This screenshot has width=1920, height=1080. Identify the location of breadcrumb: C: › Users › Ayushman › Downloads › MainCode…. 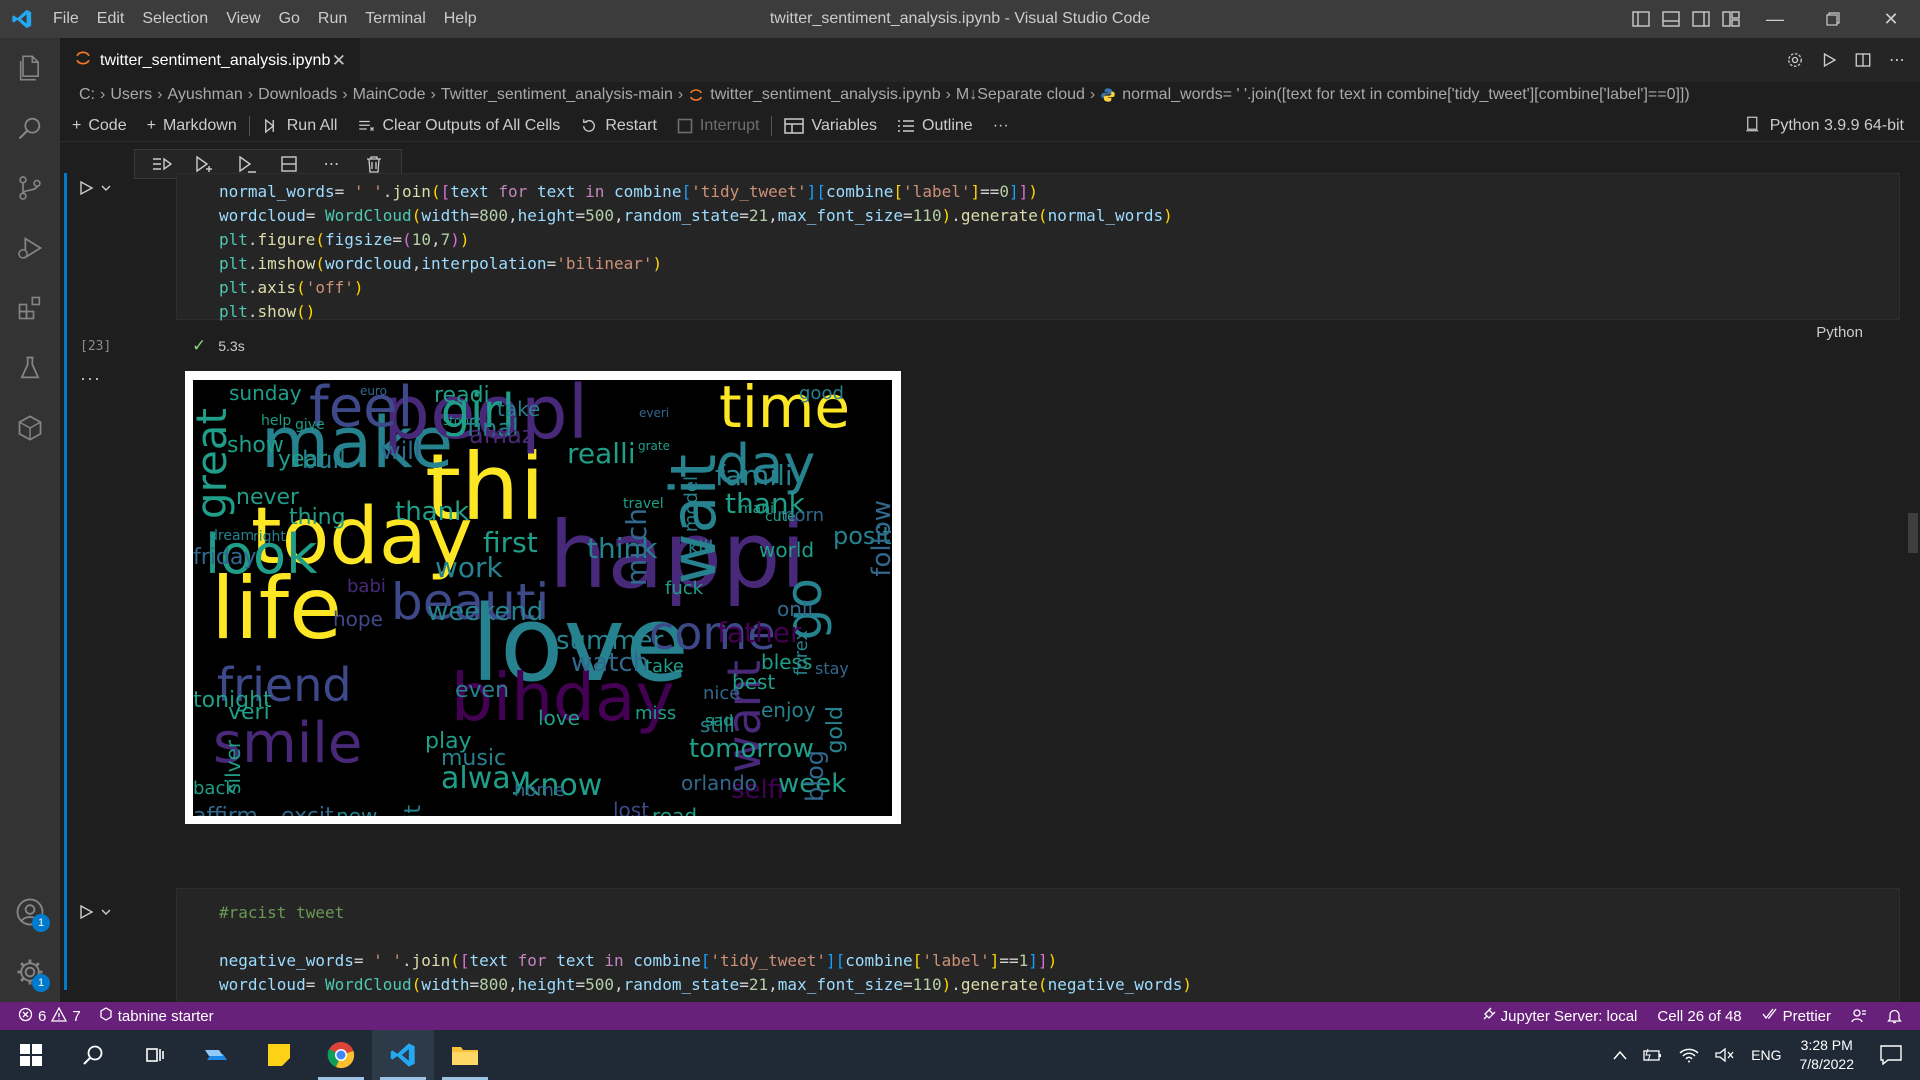
(990, 95).